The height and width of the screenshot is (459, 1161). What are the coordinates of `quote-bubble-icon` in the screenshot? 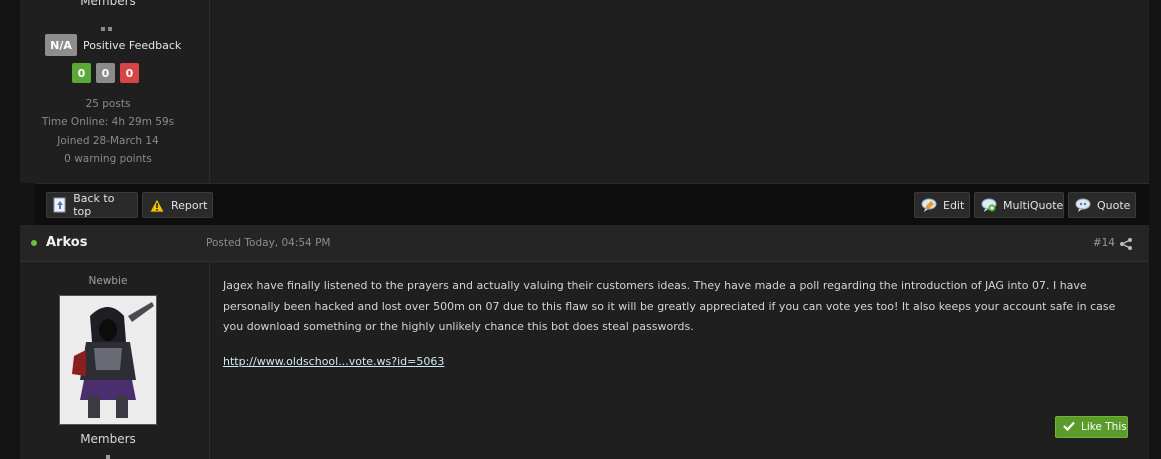 It's located at (1083, 205).